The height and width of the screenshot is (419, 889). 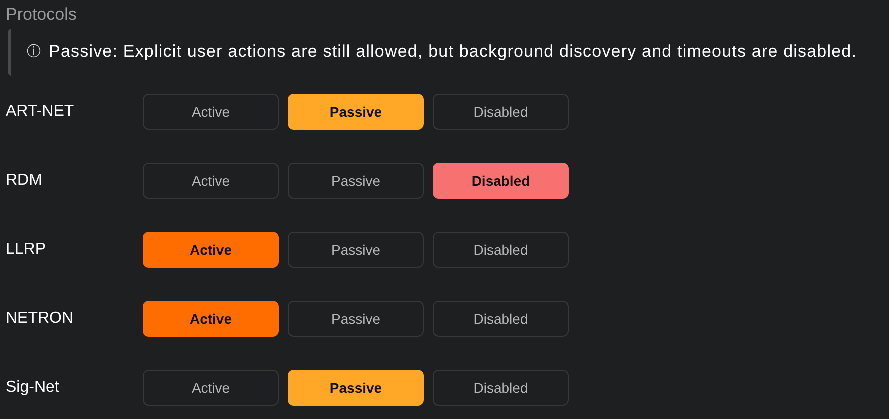 What do you see at coordinates (41, 112) in the screenshot?
I see `protocol-name: ART-NET` at bounding box center [41, 112].